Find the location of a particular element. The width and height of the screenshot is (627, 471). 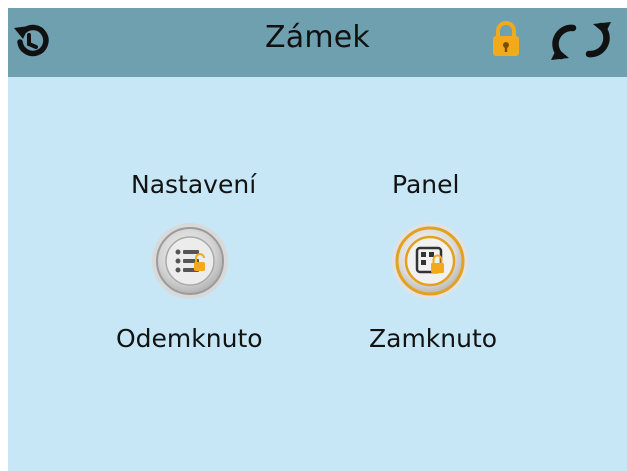

panel-lock-button is located at coordinates (430, 261).